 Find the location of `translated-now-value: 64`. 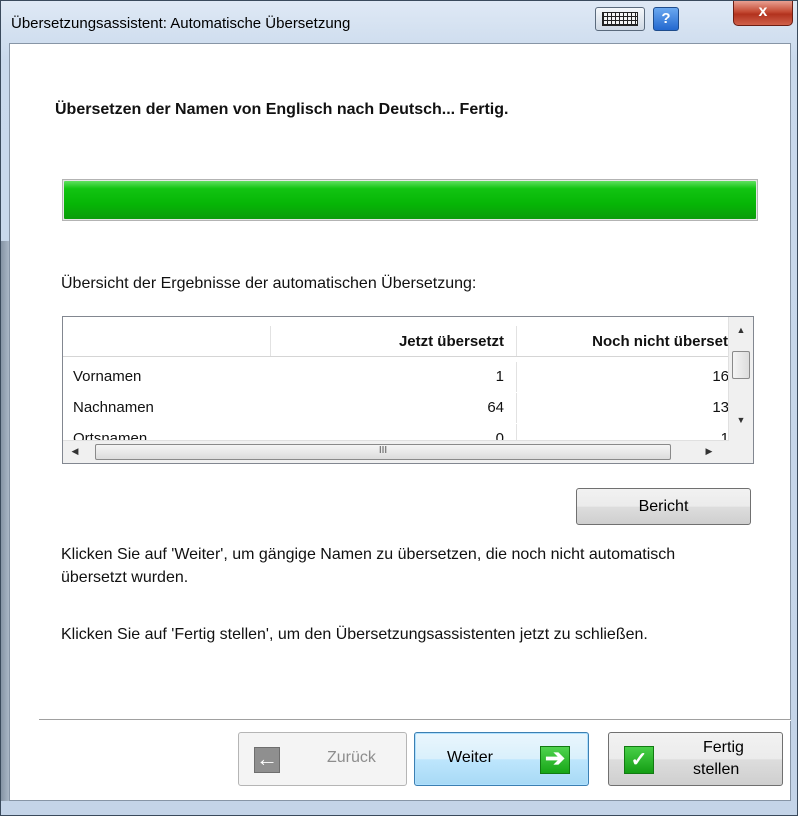

translated-now-value: 64 is located at coordinates (394, 408).